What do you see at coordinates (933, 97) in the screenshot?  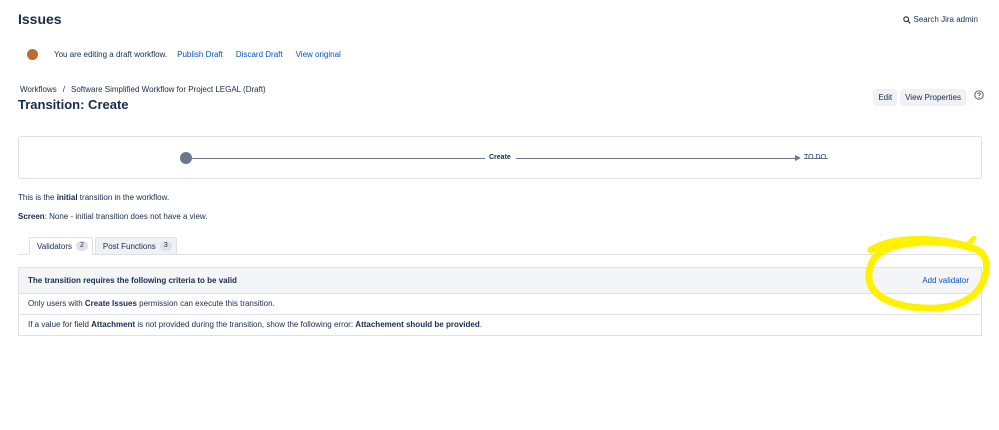 I see `view-properties-button: View Properties` at bounding box center [933, 97].